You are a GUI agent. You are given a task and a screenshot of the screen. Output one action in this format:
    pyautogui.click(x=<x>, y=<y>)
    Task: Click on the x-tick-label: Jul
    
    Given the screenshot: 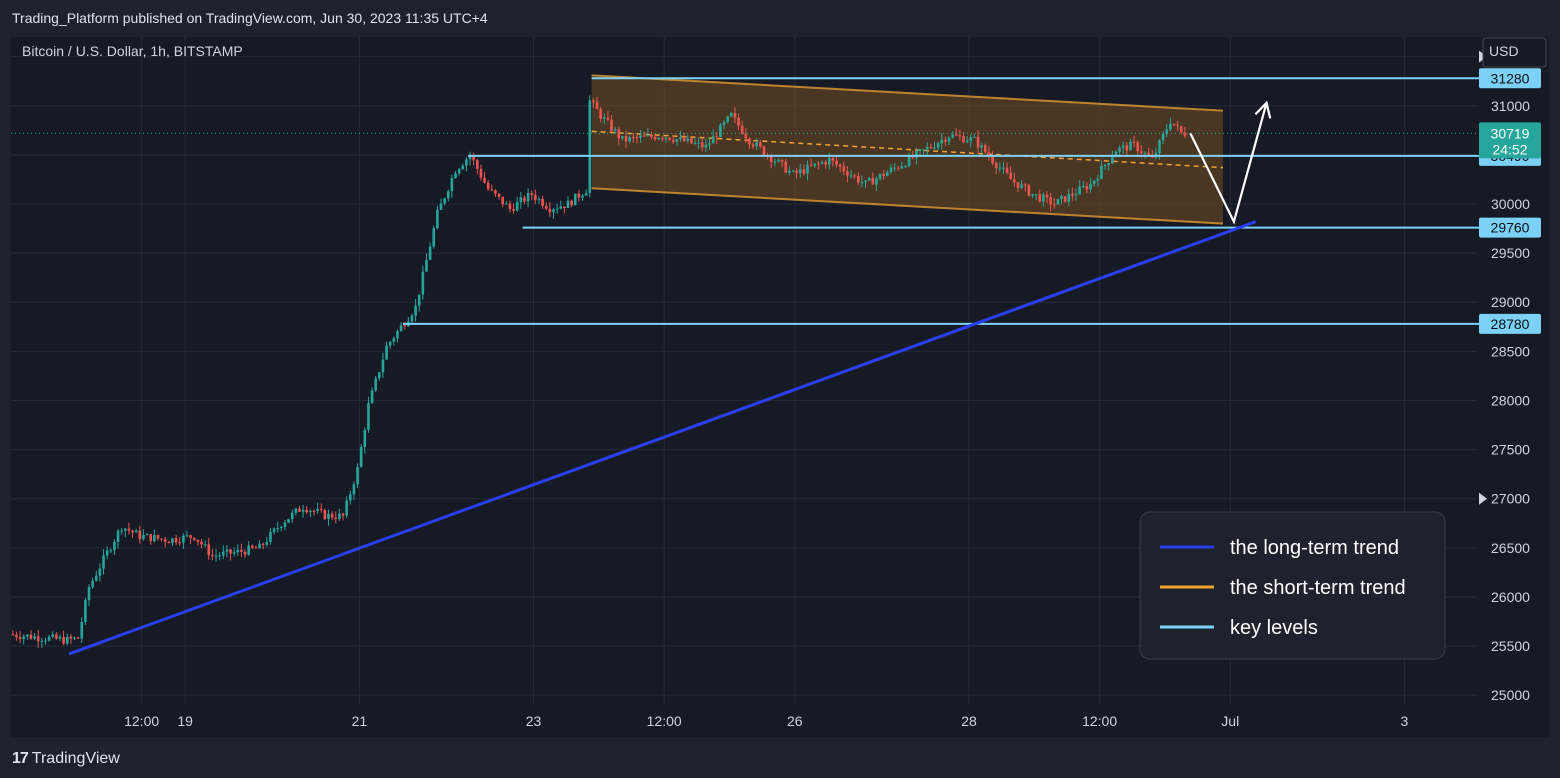 What is the action you would take?
    pyautogui.click(x=1230, y=721)
    